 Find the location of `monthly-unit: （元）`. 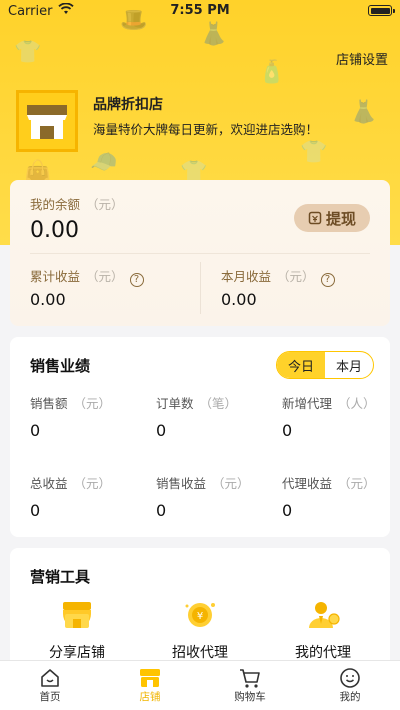

monthly-unit: （元） is located at coordinates (296, 276).